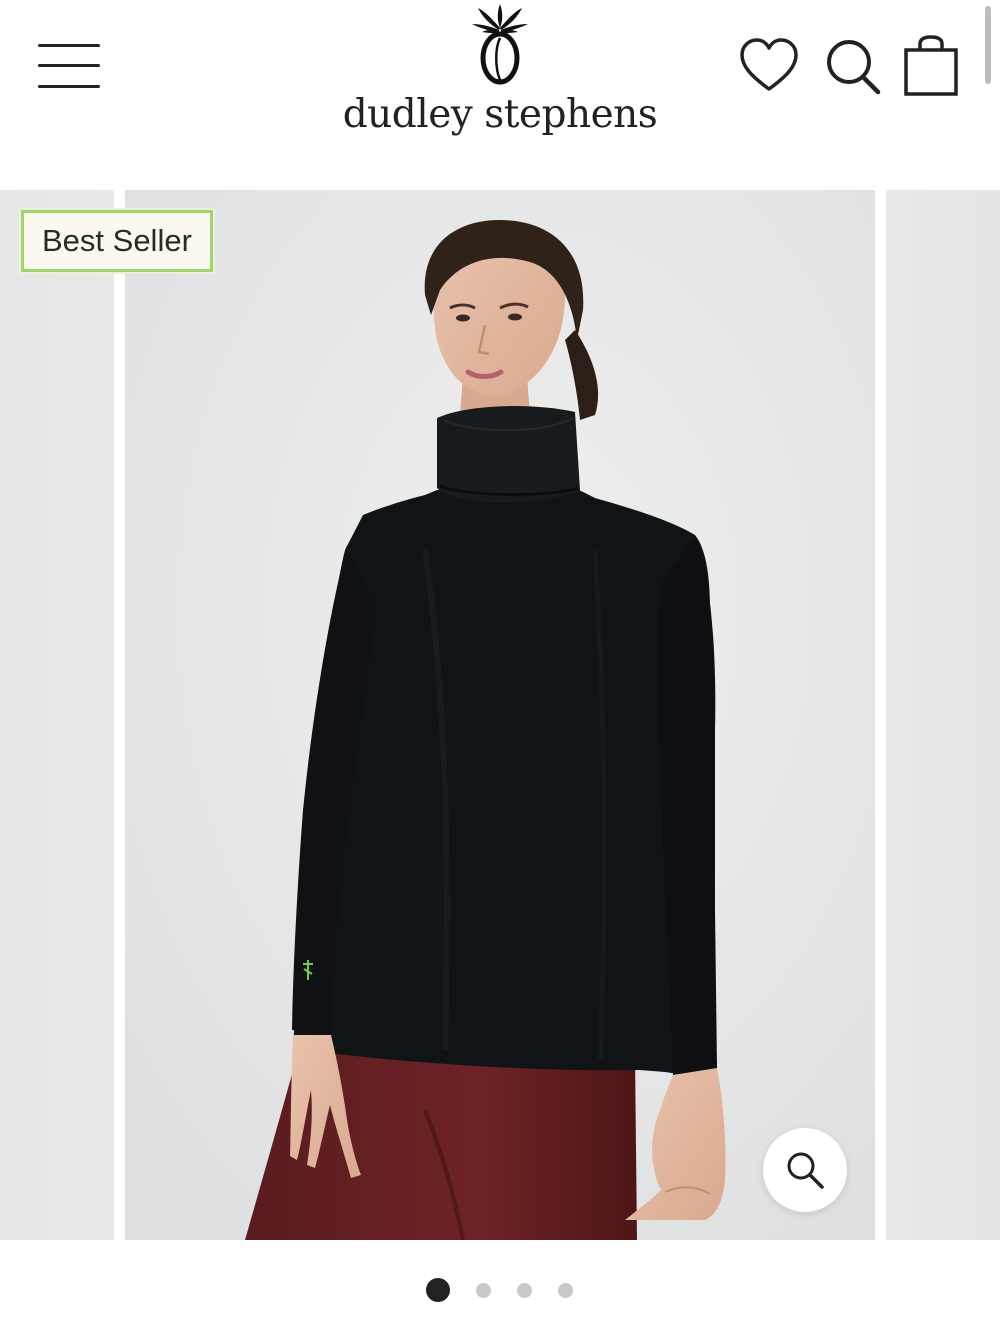 The image size is (1000, 1333). Describe the element at coordinates (57, 715) in the screenshot. I see `previous-slide-peek` at that location.